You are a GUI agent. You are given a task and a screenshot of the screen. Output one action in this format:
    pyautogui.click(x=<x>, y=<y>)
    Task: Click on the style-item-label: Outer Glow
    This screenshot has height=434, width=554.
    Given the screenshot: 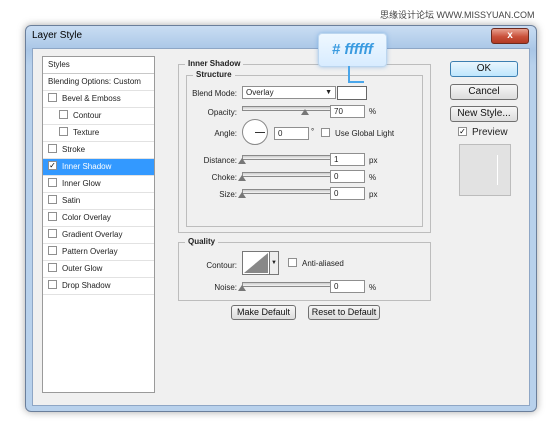 What is the action you would take?
    pyautogui.click(x=82, y=268)
    